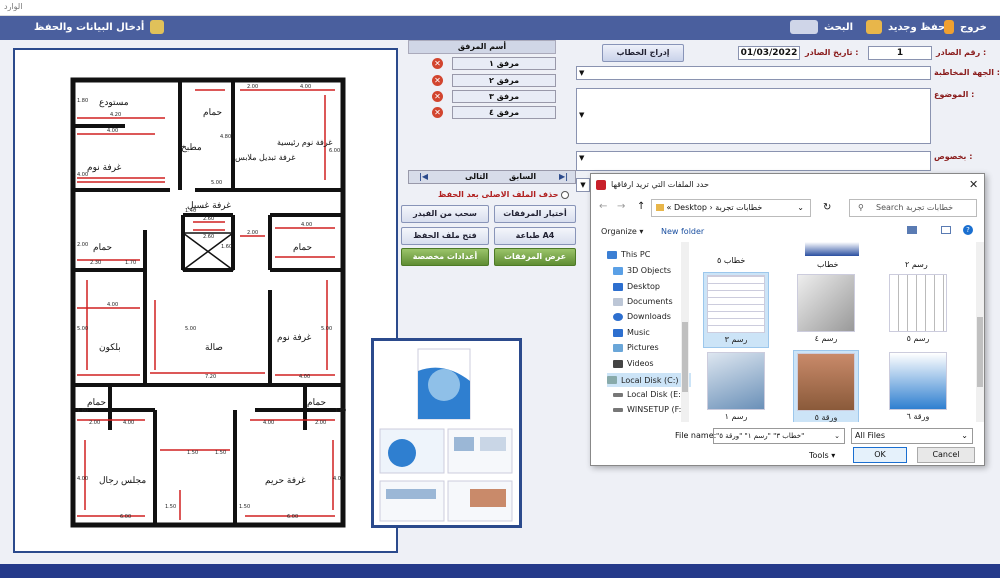 This screenshot has width=1000, height=578. Describe the element at coordinates (649, 380) in the screenshot. I see `tree-item-local-disk-c: Local Disk (C:)` at that location.